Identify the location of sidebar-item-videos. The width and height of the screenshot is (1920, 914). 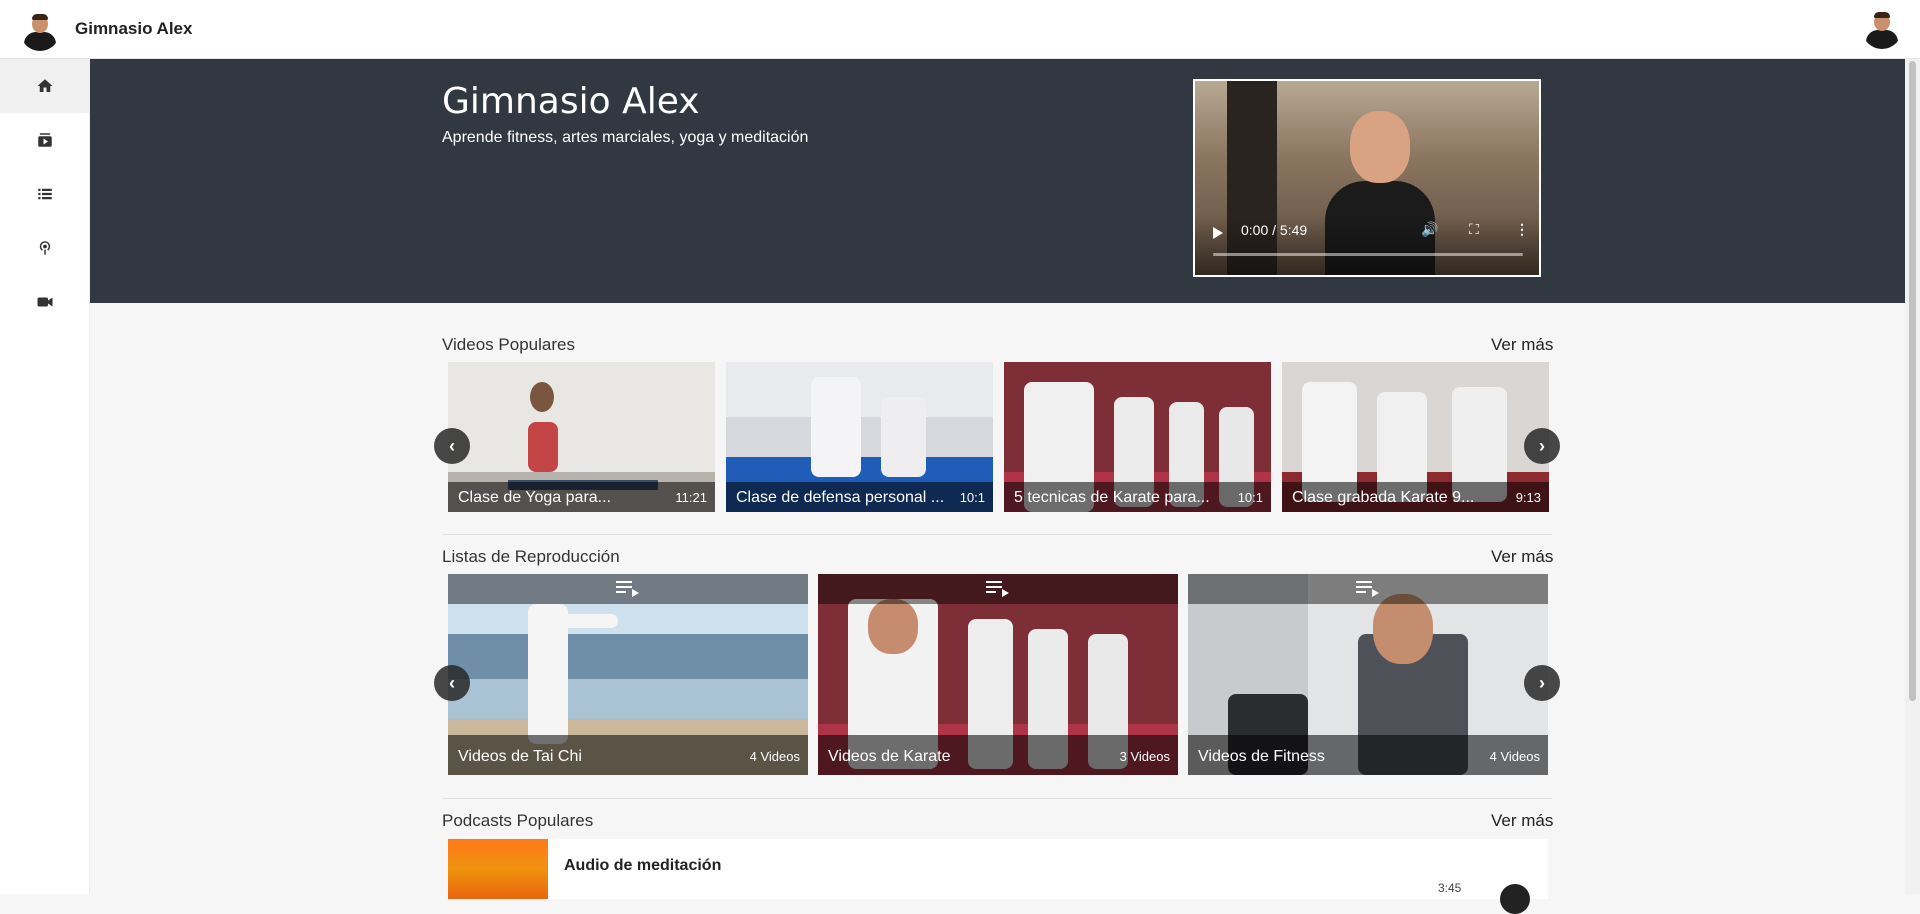
(45, 140).